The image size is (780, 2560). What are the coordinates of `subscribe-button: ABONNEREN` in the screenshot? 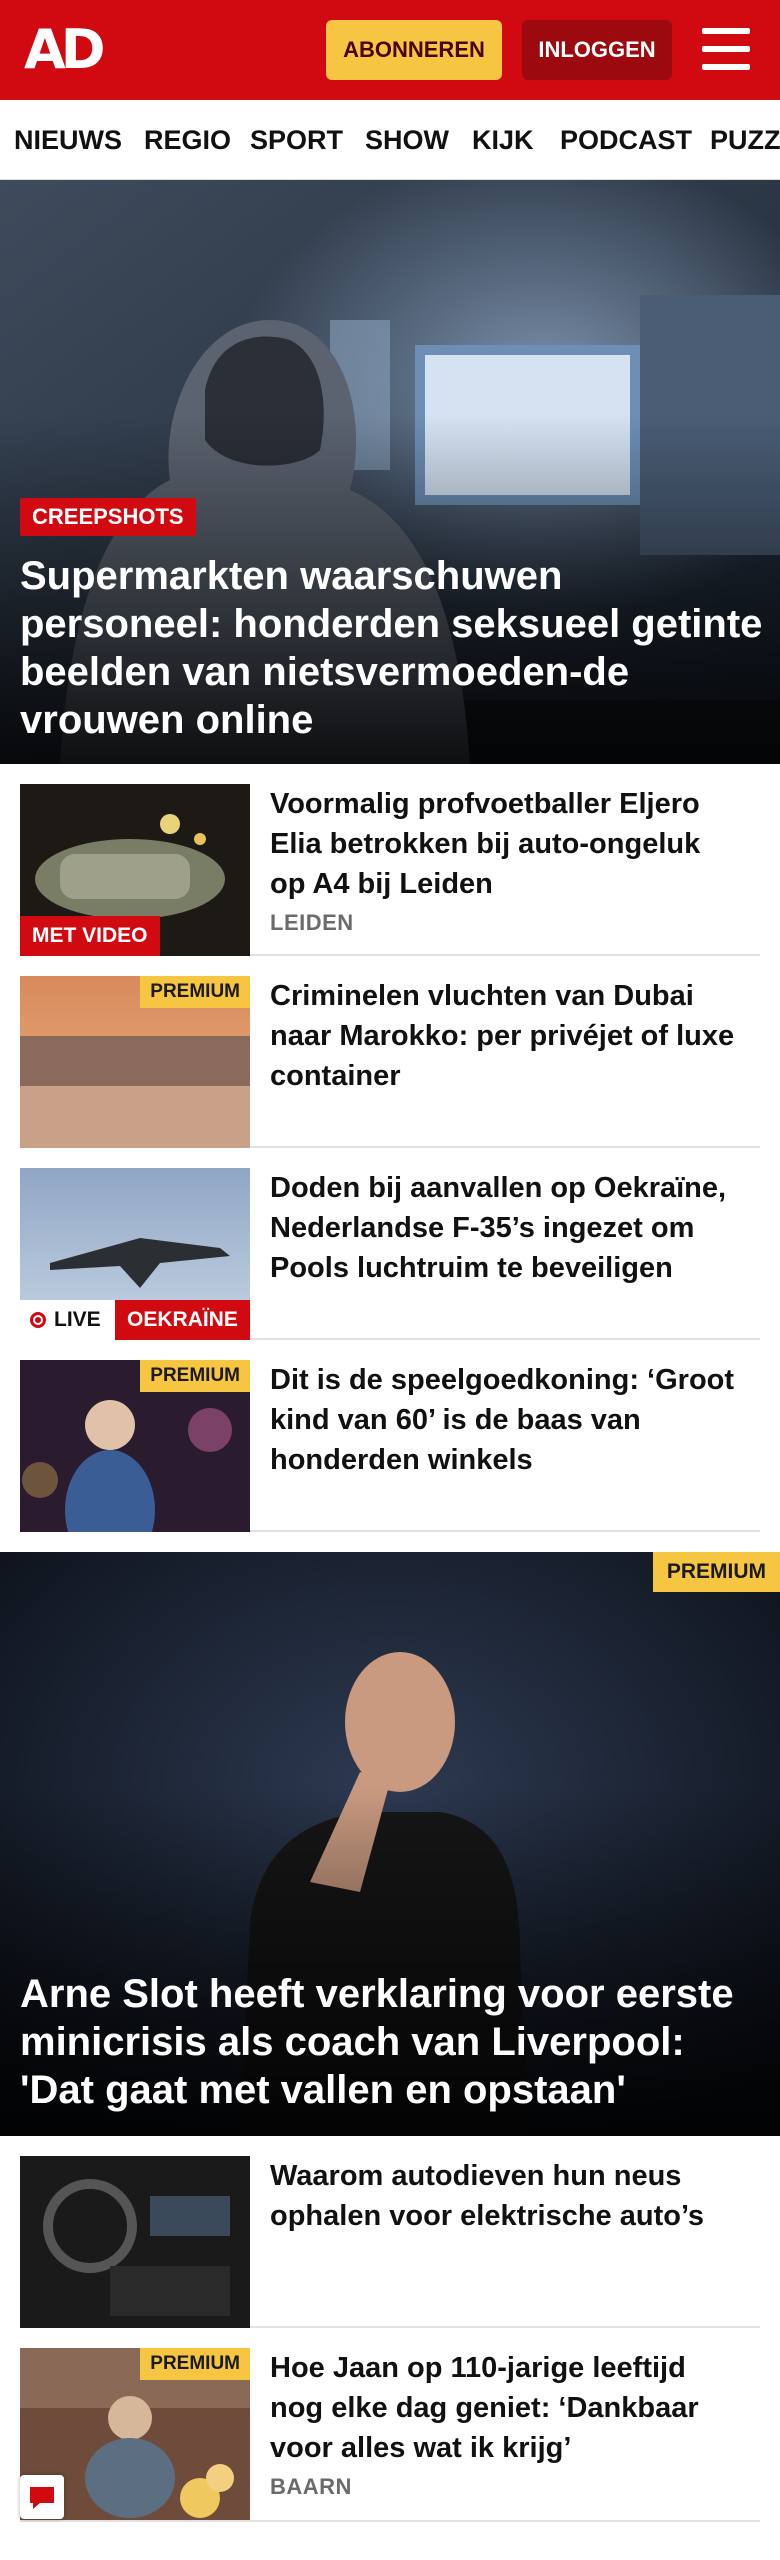 It's located at (414, 50).